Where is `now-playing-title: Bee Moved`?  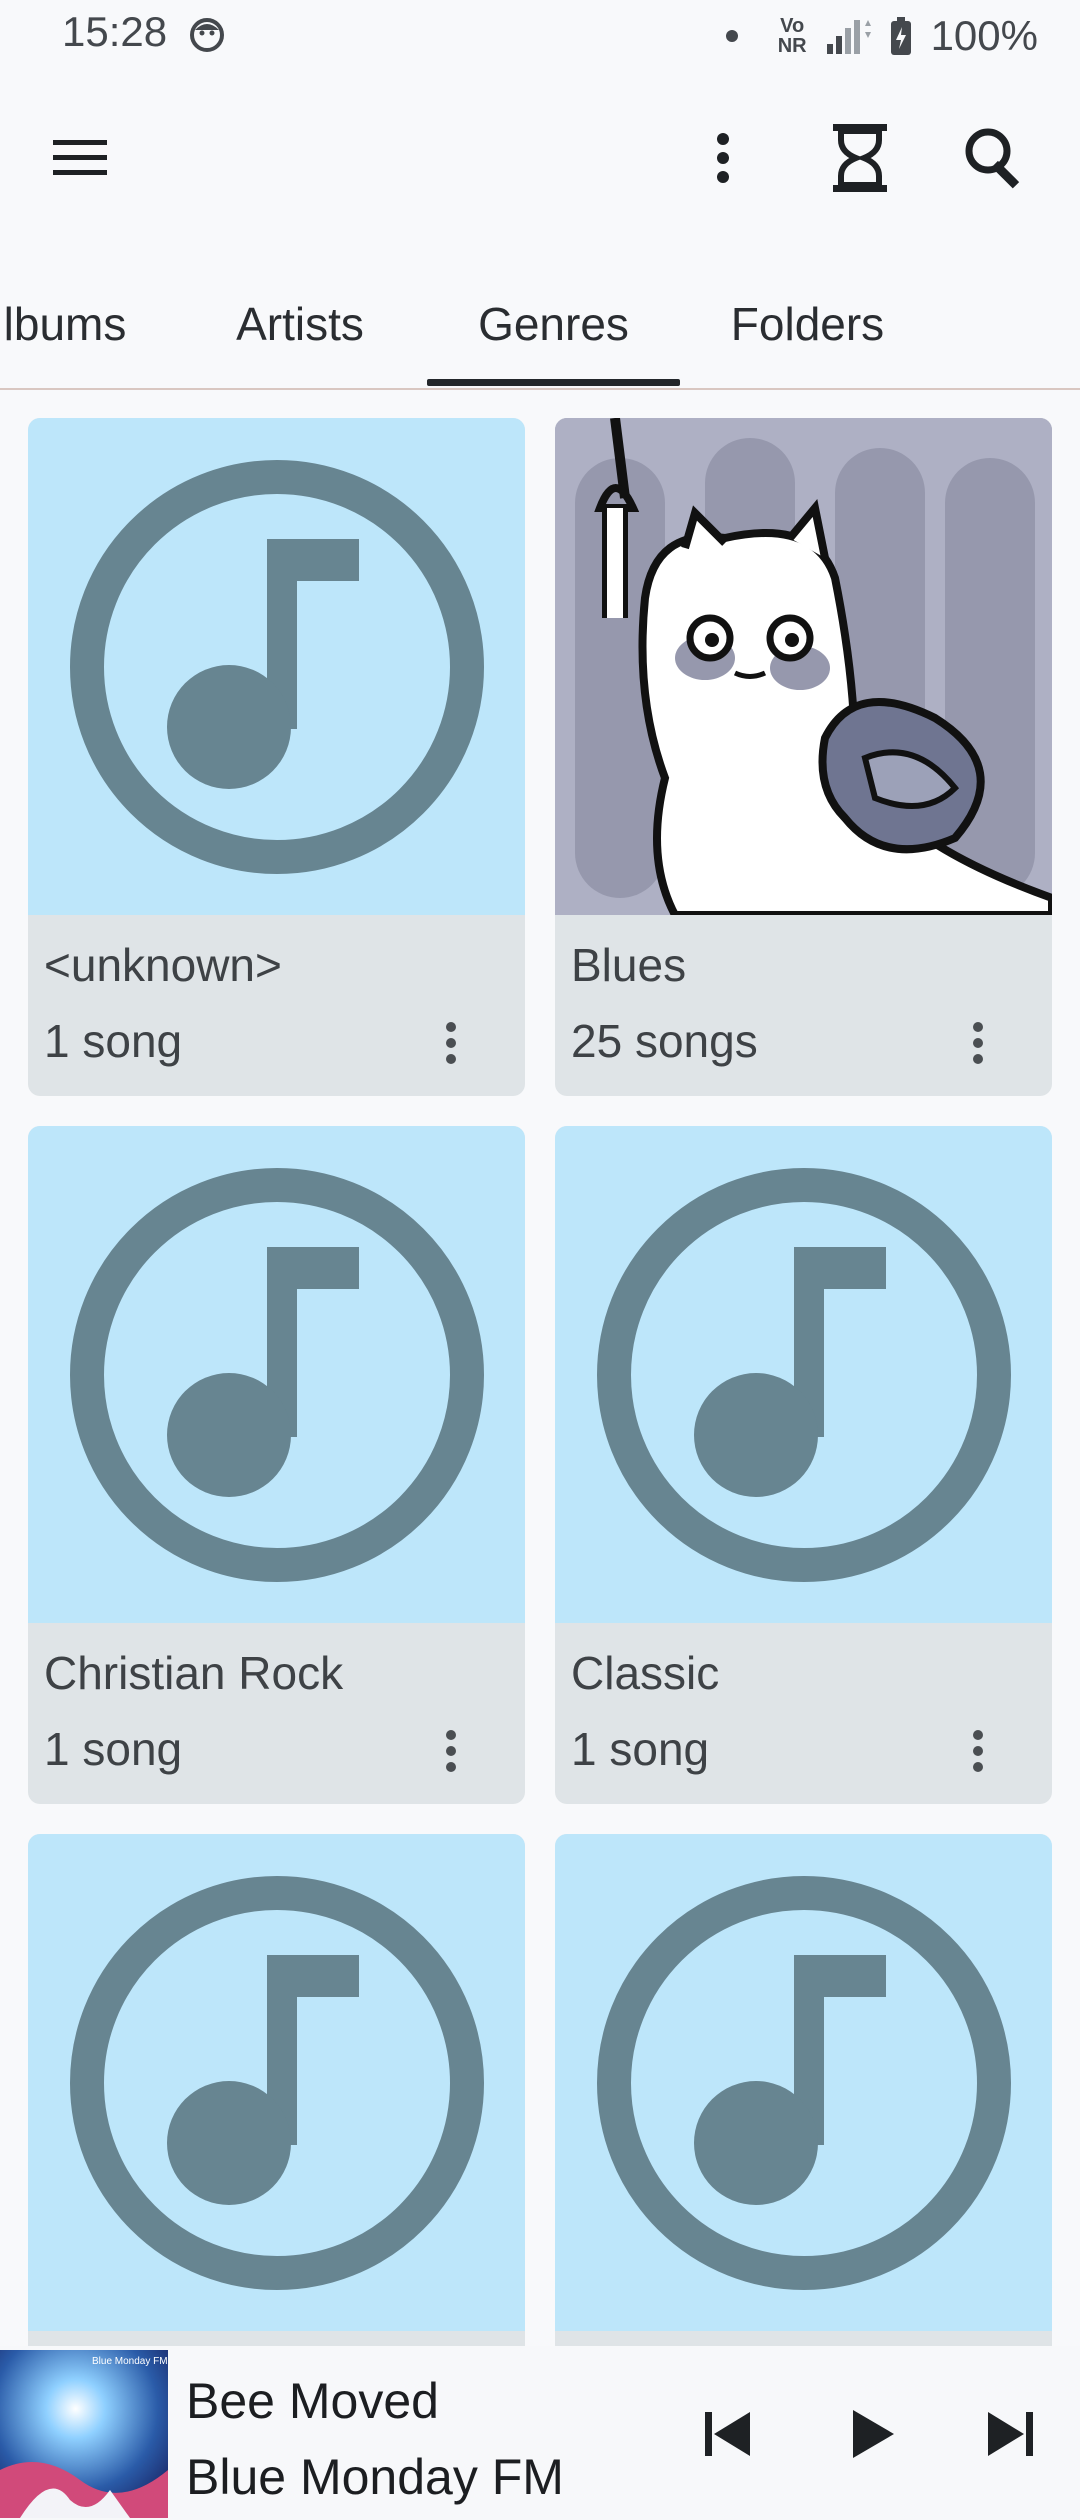
now-playing-title: Bee Moved is located at coordinates (312, 2401).